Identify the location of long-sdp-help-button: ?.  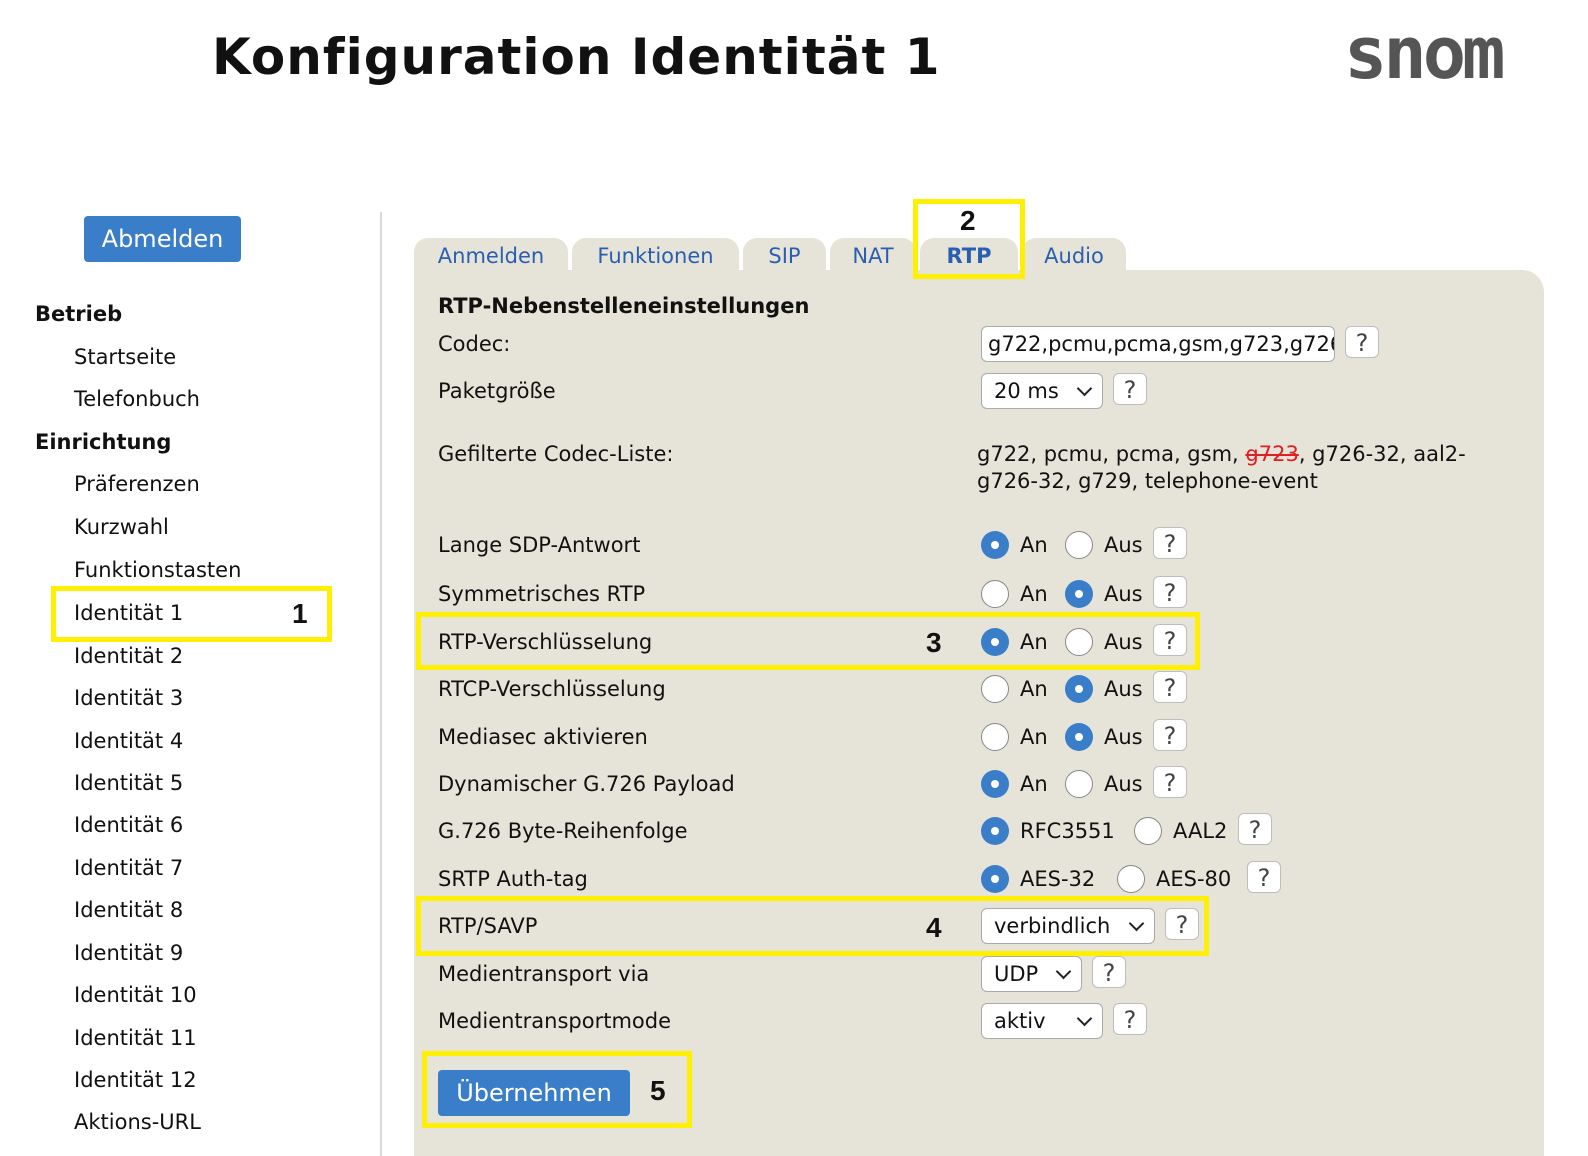
(1170, 543).